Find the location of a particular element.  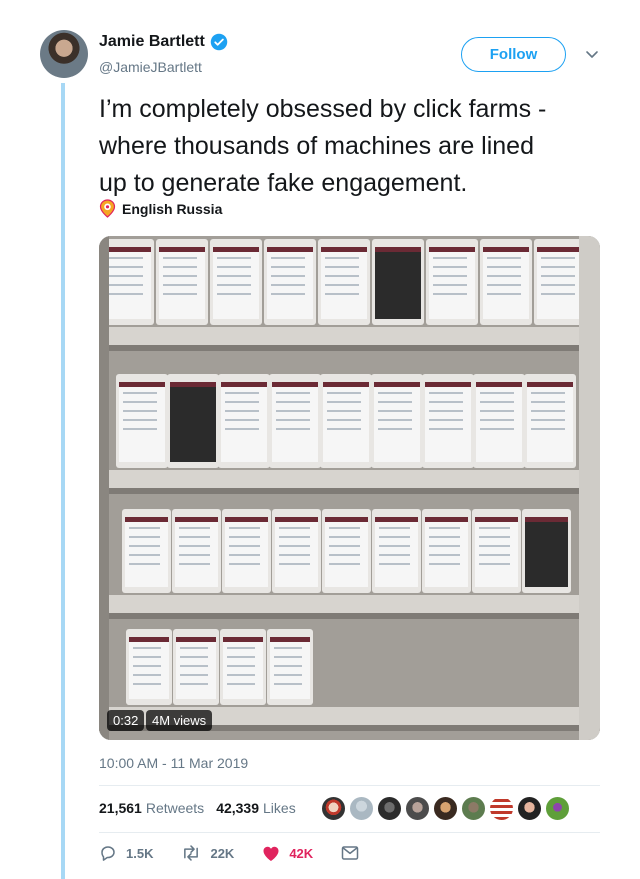

video-duration: 0:32 is located at coordinates (126, 720).